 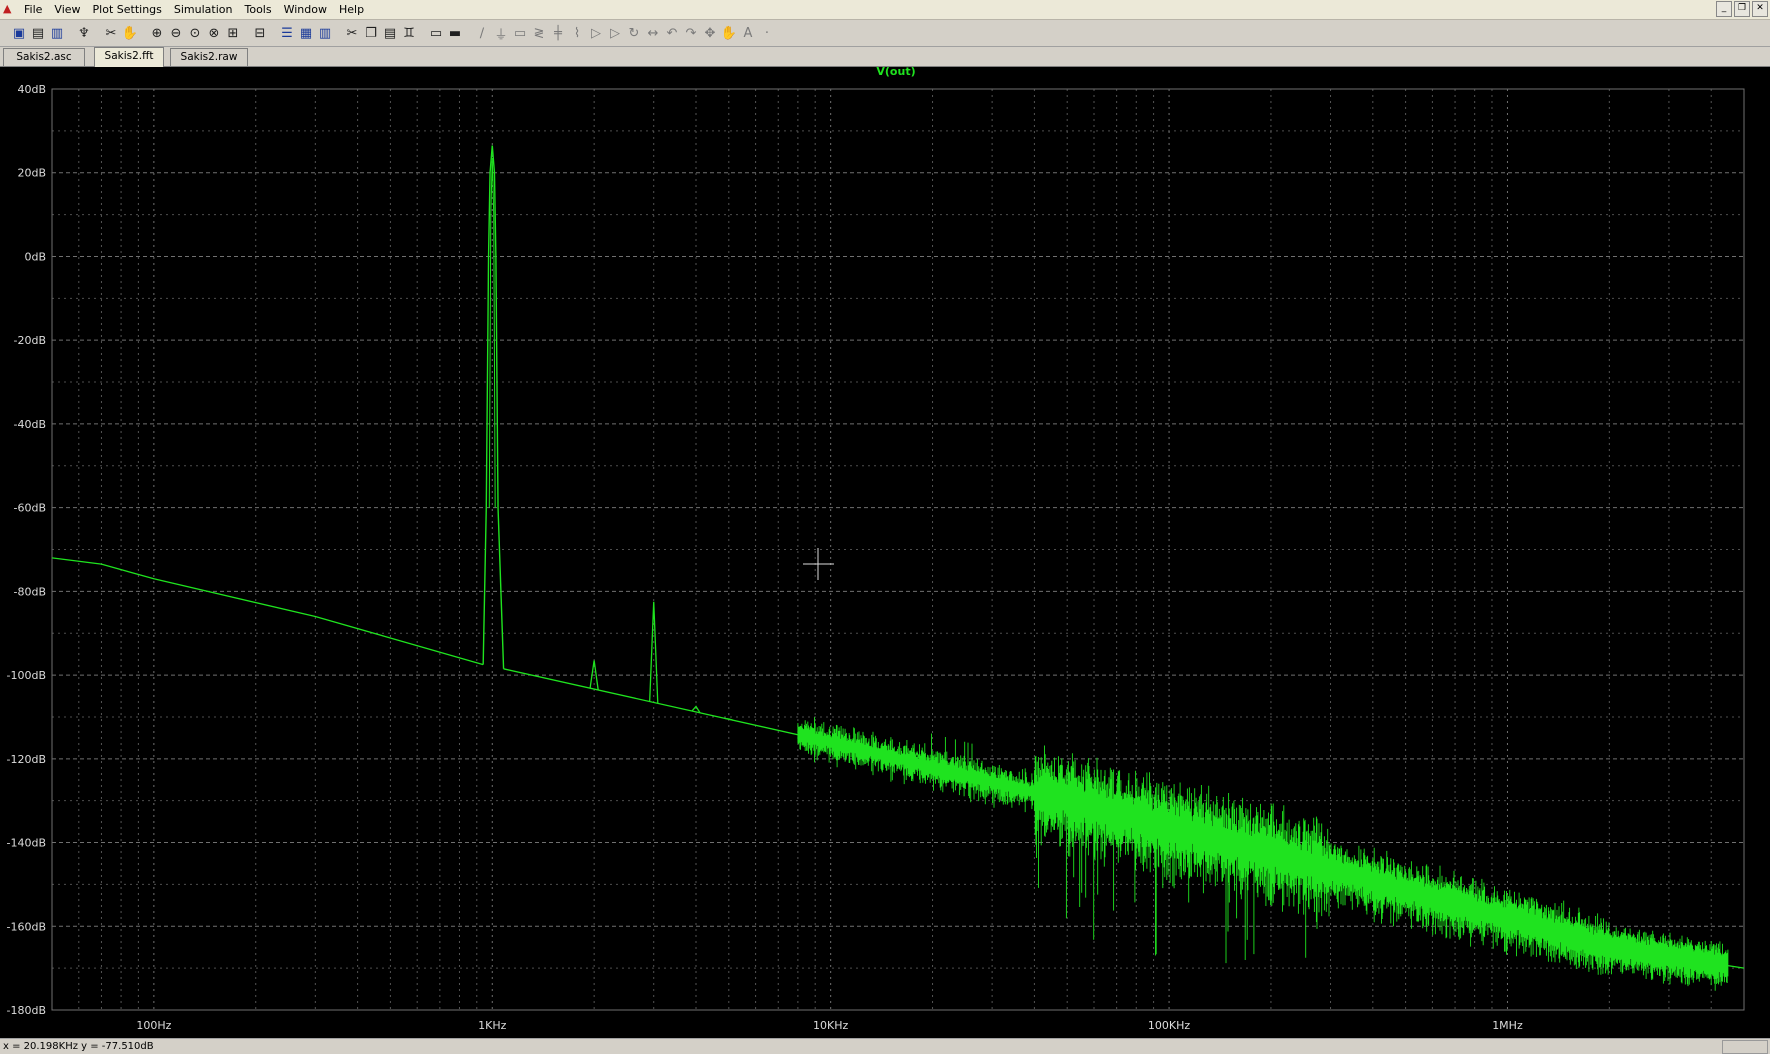 What do you see at coordinates (30, 424) in the screenshot?
I see `y-tick-label: -40dB` at bounding box center [30, 424].